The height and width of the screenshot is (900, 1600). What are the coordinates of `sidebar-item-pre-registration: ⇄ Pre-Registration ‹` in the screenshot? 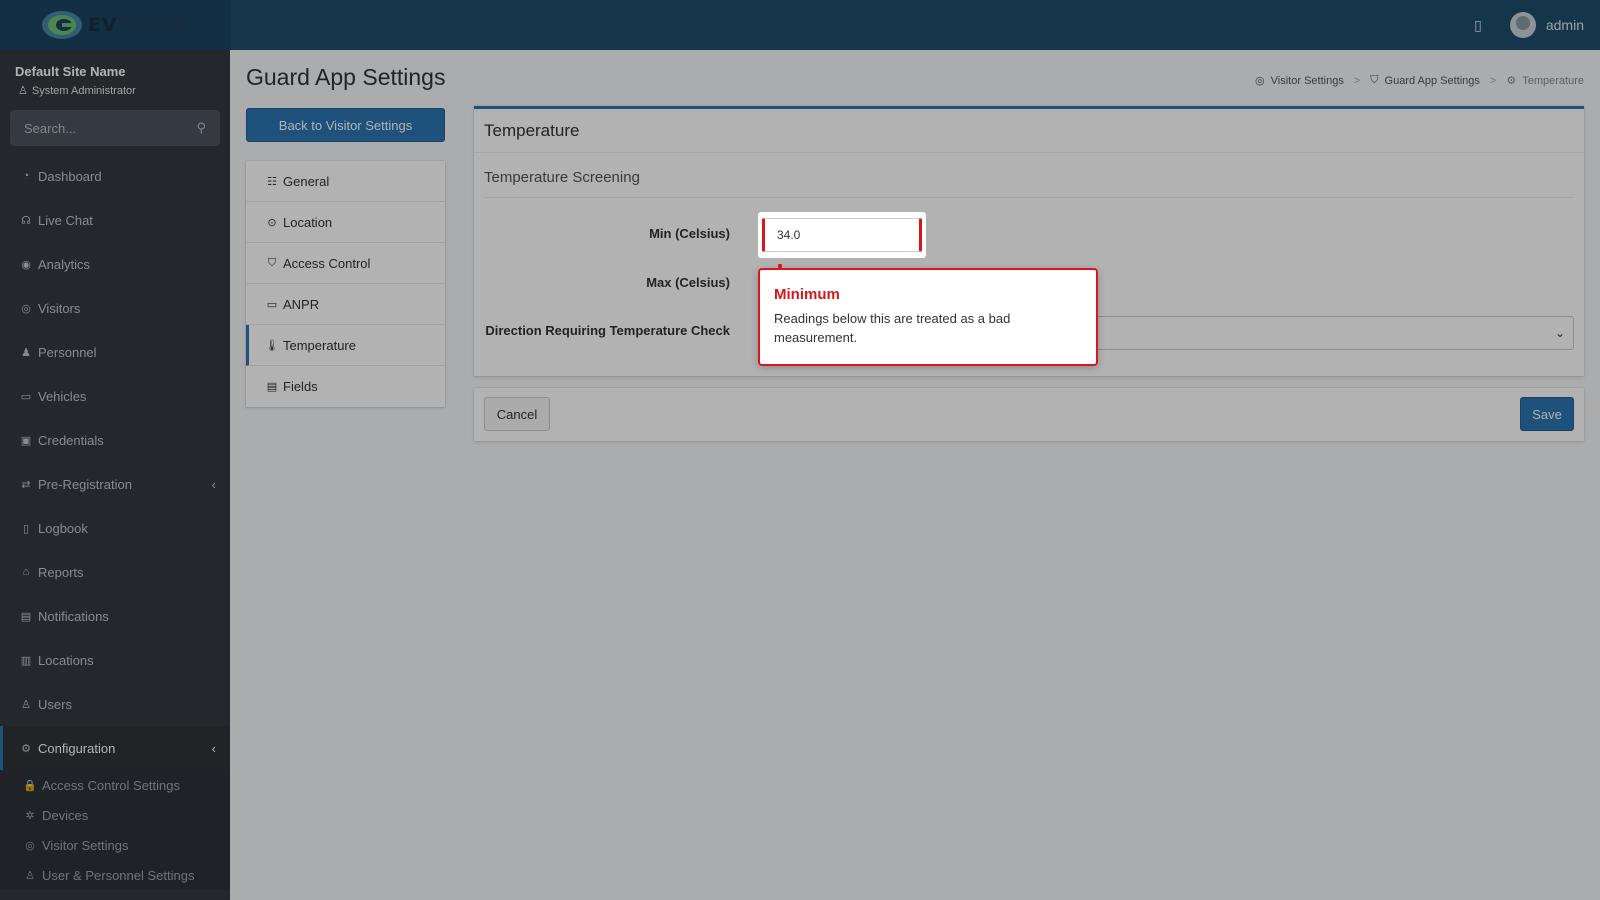 It's located at (115, 484).